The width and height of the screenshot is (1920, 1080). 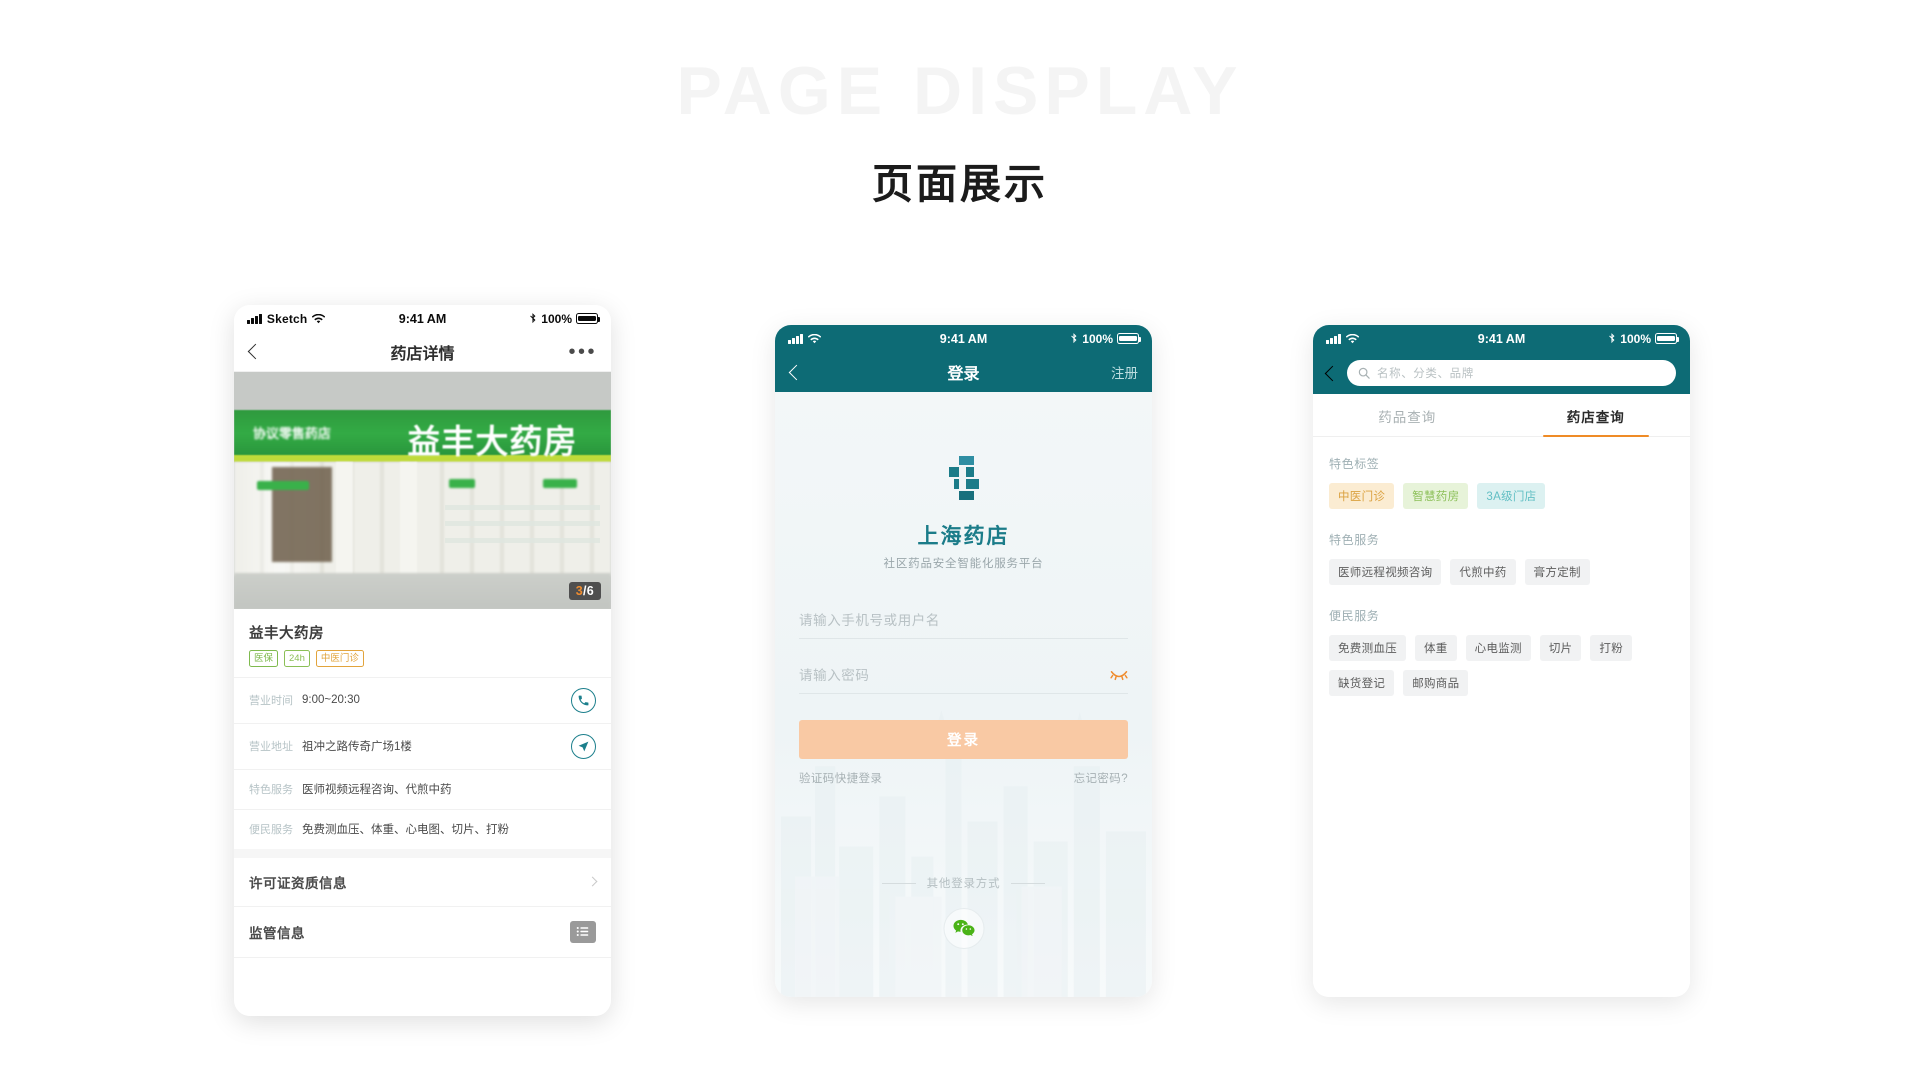 What do you see at coordinates (422, 882) in the screenshot?
I see `link-row-license: 许可证资质信息` at bounding box center [422, 882].